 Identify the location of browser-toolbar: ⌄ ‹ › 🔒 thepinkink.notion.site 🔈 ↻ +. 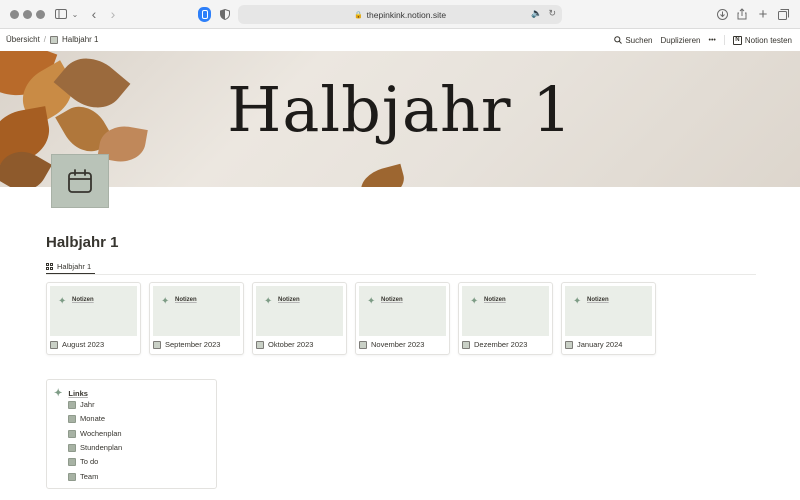
(400, 14).